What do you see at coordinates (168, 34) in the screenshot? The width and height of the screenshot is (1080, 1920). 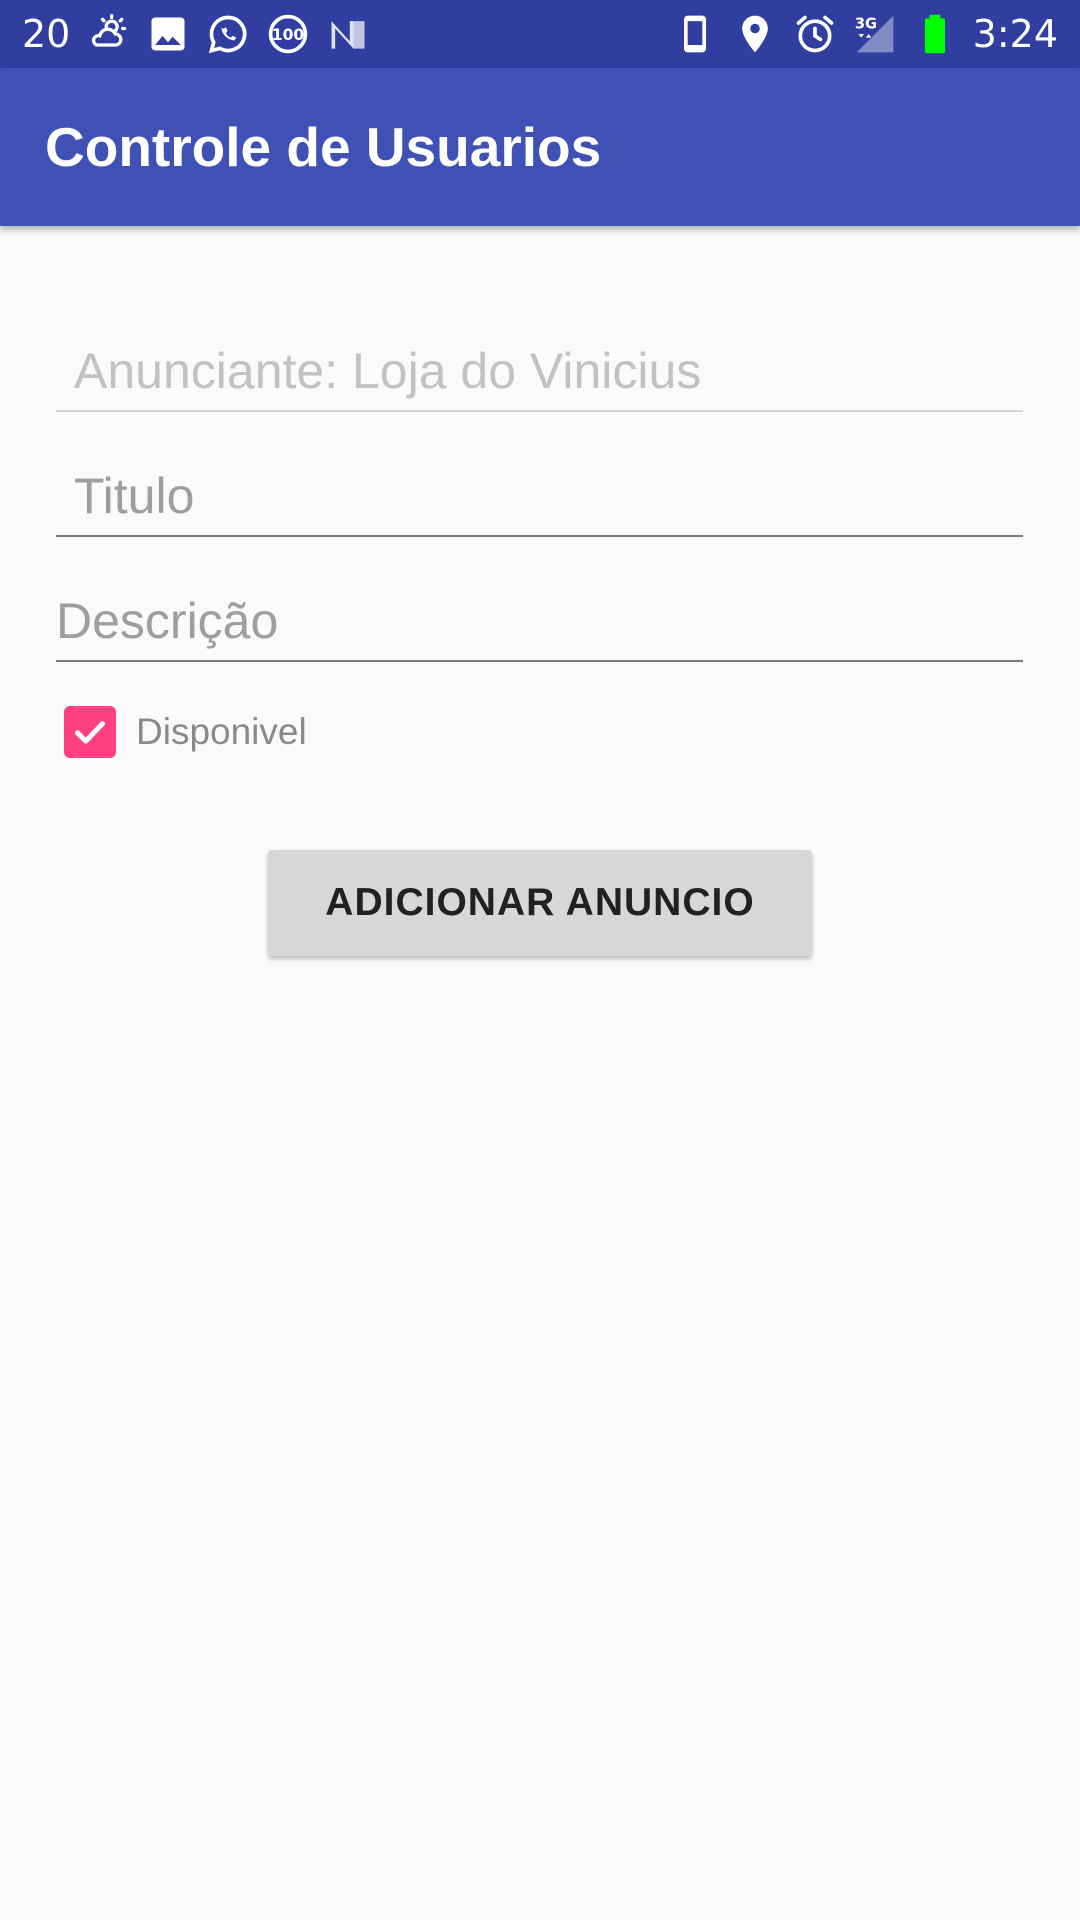 I see `gallery-image-icon` at bounding box center [168, 34].